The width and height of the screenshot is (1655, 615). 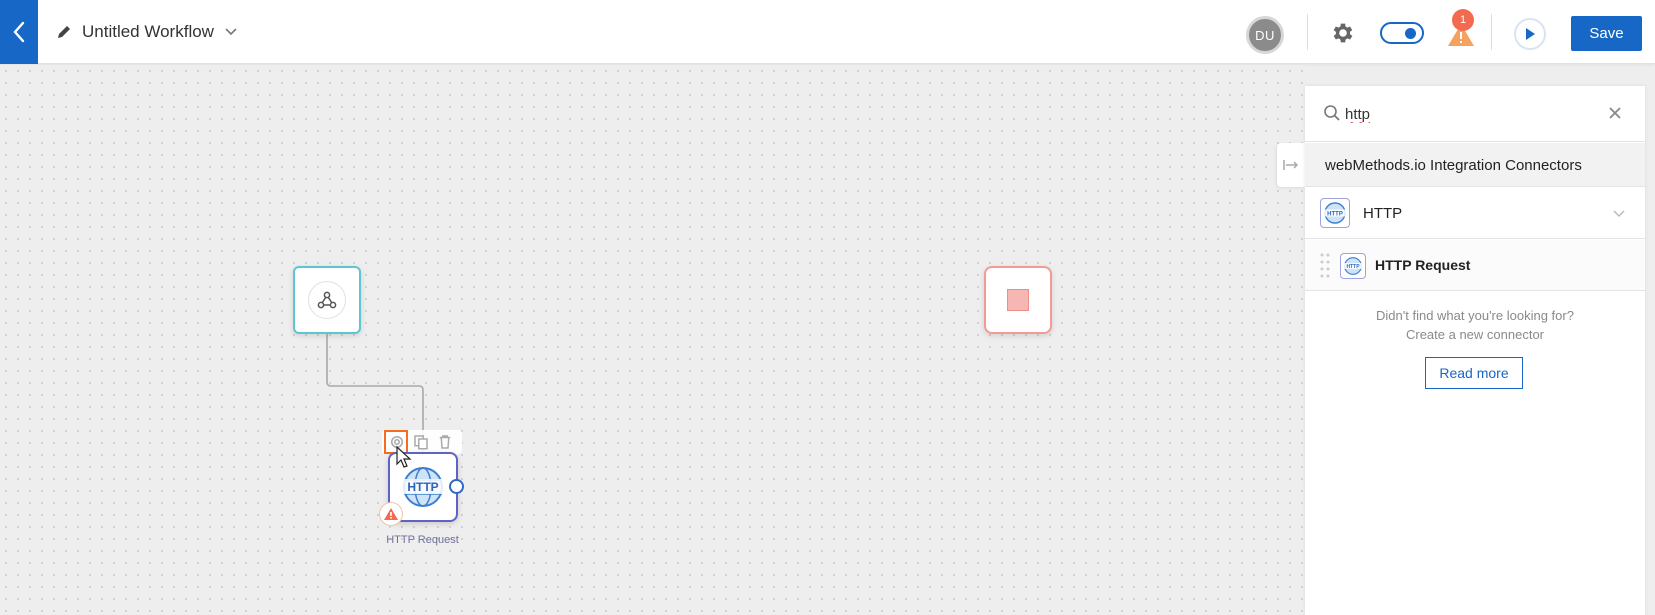 What do you see at coordinates (1475, 334) in the screenshot?
I see `help-subtext: Create a new connector` at bounding box center [1475, 334].